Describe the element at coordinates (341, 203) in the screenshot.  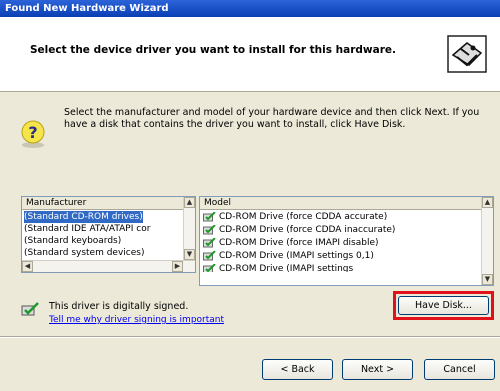
I see `model-column-header: Model` at that location.